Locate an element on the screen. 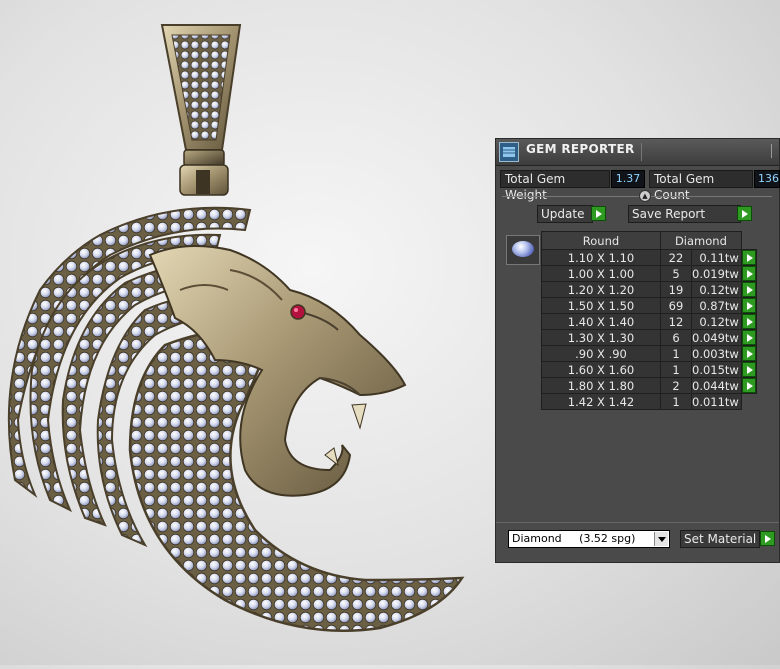  total-gem-count-label: Total Gem Count is located at coordinates (701, 186).